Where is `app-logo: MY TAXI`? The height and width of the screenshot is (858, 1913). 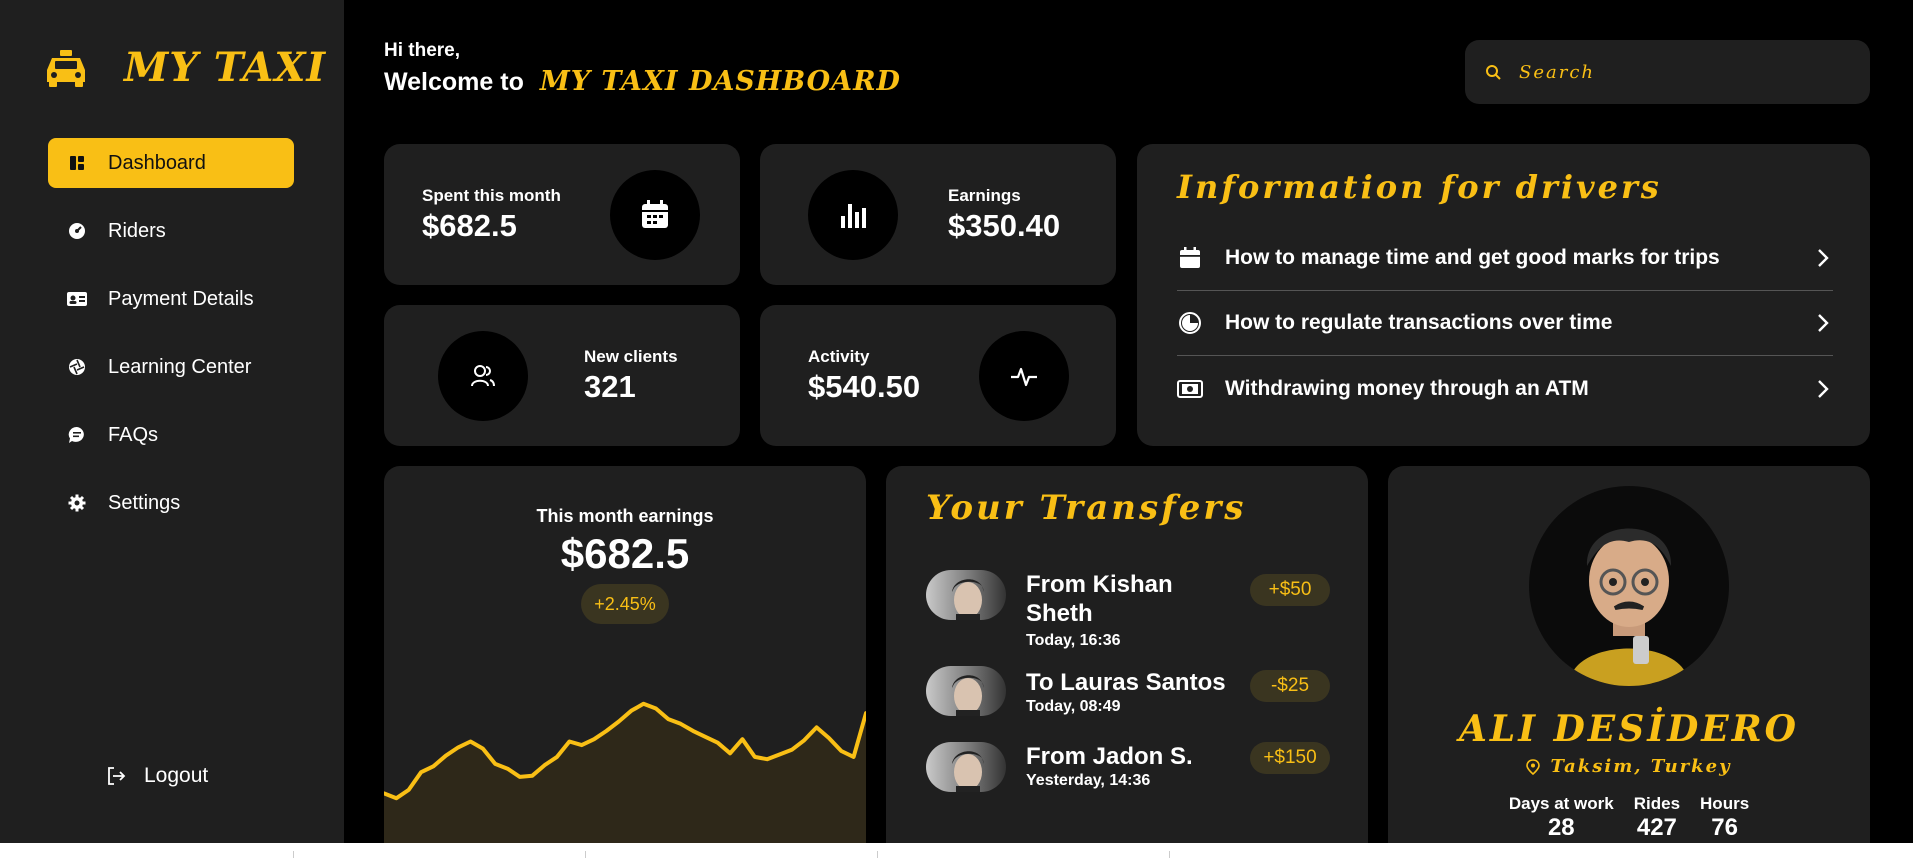
app-logo: MY TAXI is located at coordinates (185, 67).